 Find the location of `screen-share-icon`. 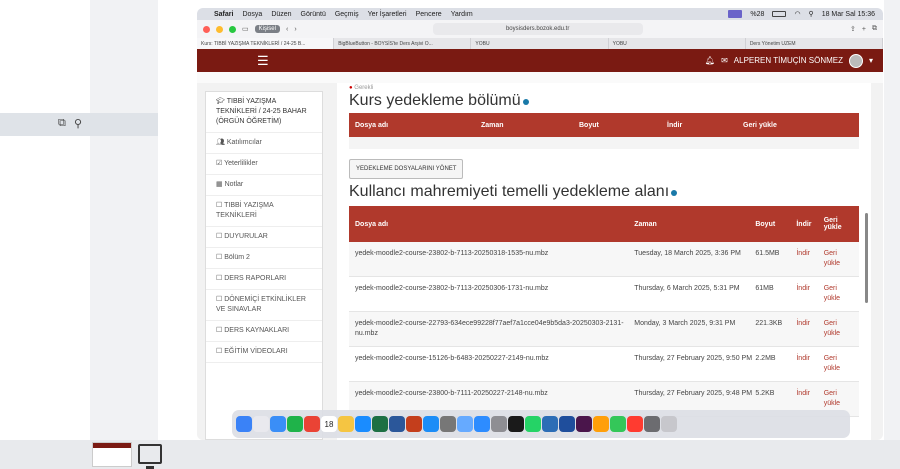

screen-share-icon is located at coordinates (735, 14).